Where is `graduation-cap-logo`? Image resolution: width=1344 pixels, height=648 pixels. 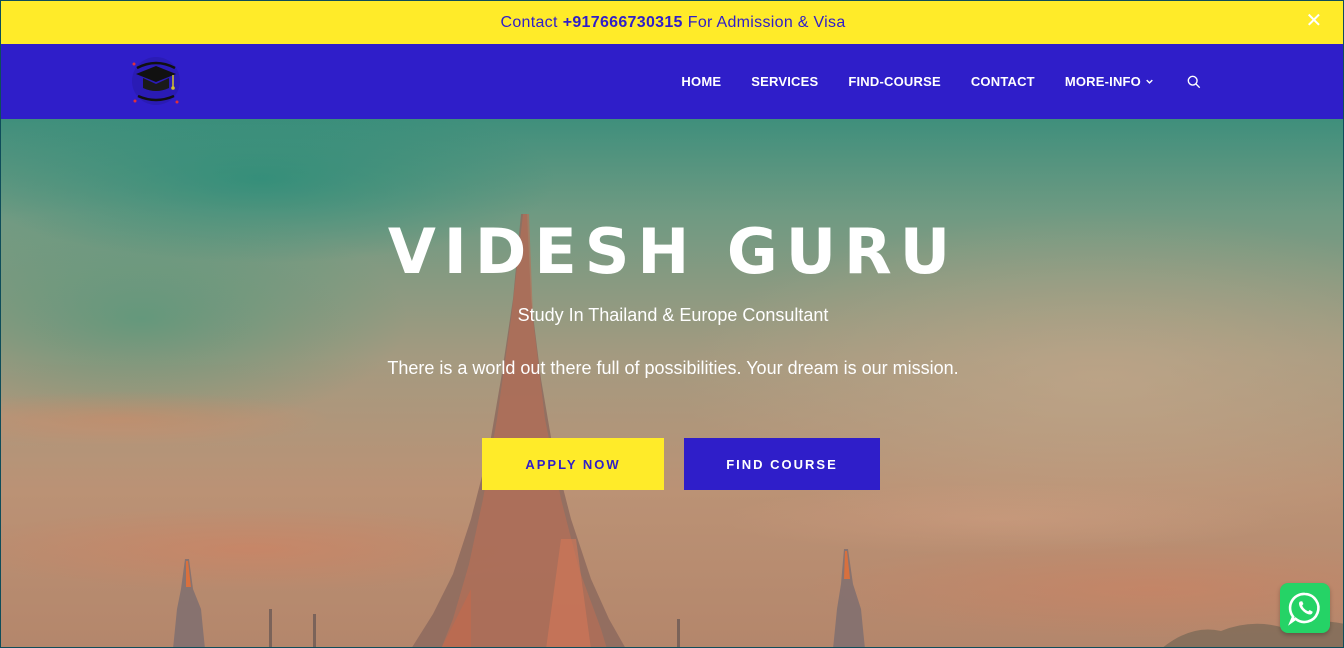
graduation-cap-logo is located at coordinates (156, 81).